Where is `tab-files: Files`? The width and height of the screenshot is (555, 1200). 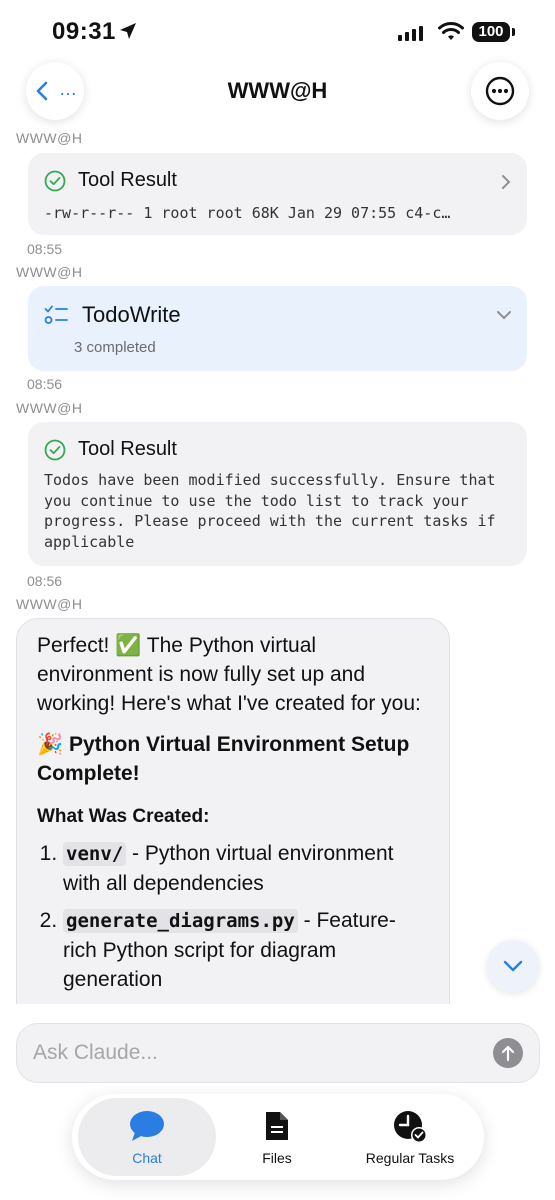
tab-files: Files is located at coordinates (277, 1137).